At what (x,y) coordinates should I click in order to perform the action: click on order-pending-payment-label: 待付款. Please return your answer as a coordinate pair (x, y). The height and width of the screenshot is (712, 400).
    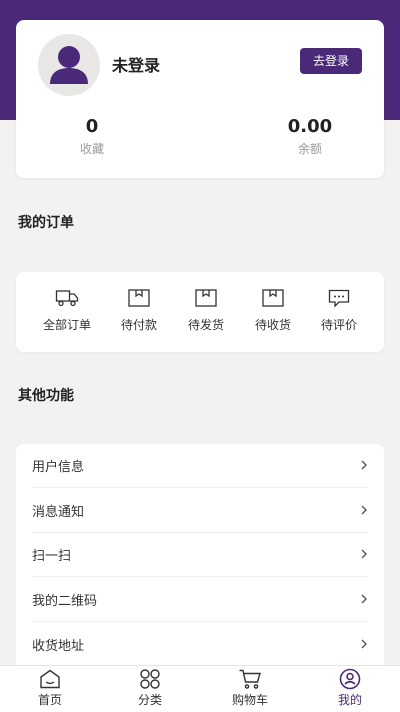
    Looking at the image, I should click on (138, 325).